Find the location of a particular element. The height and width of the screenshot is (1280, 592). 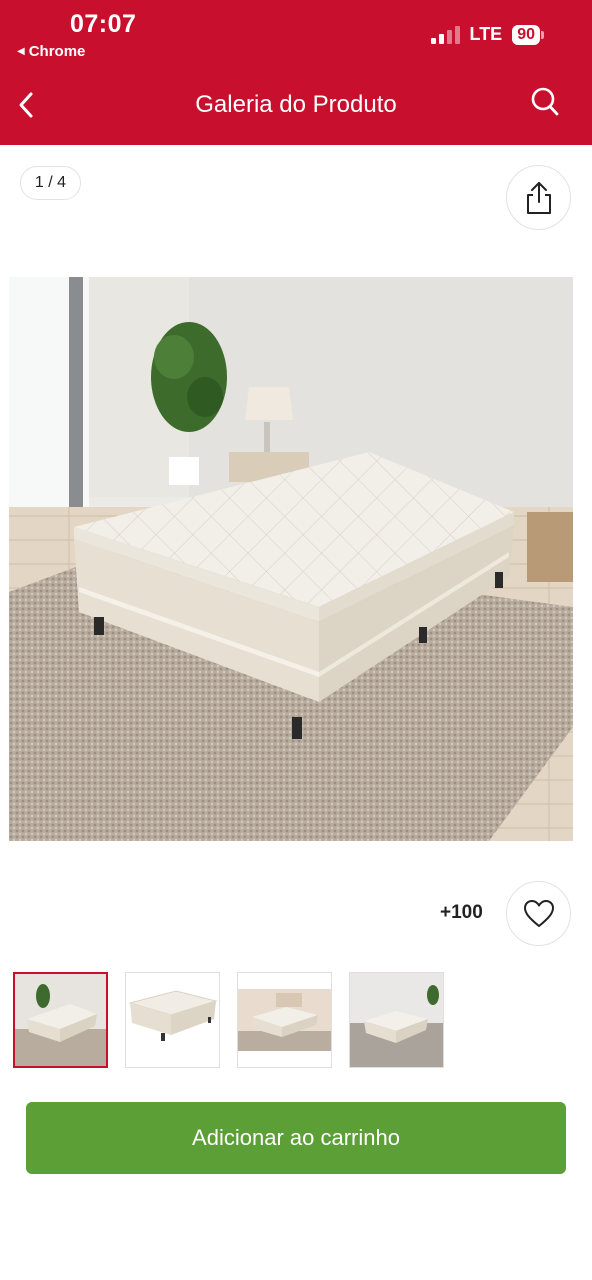

battery-level: 90 is located at coordinates (526, 34).